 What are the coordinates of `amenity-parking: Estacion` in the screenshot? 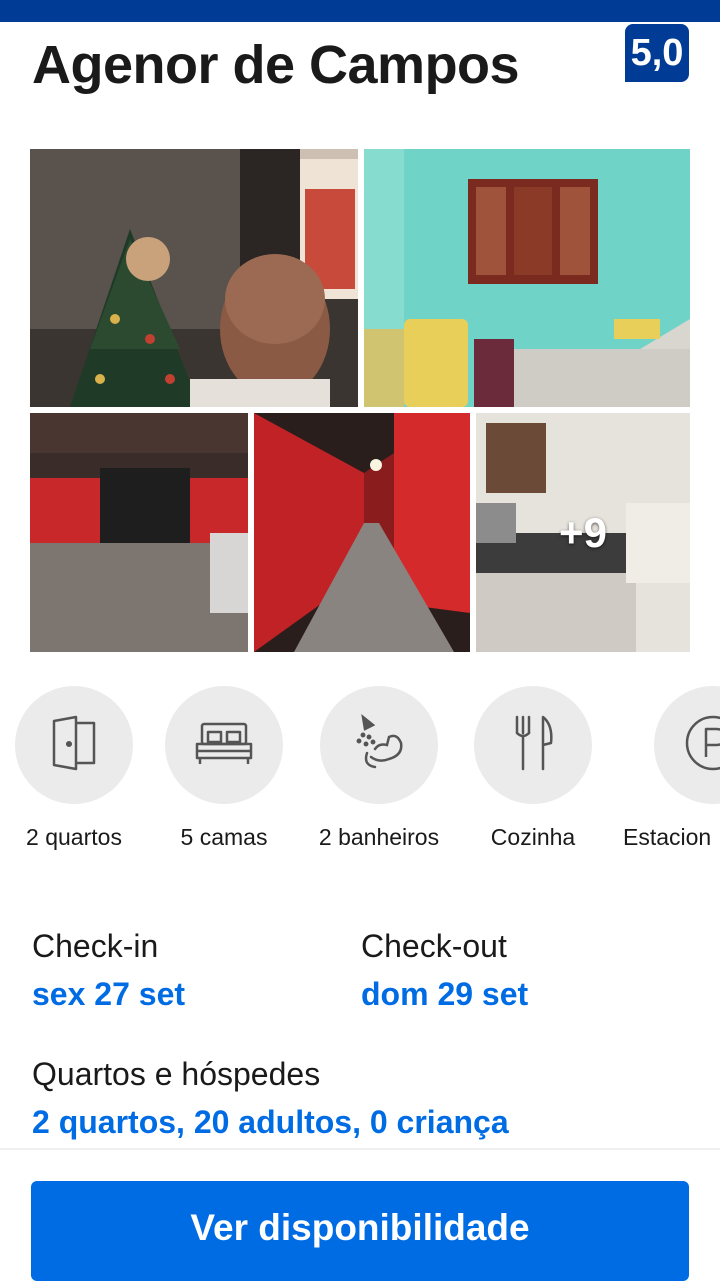 It's located at (671, 768).